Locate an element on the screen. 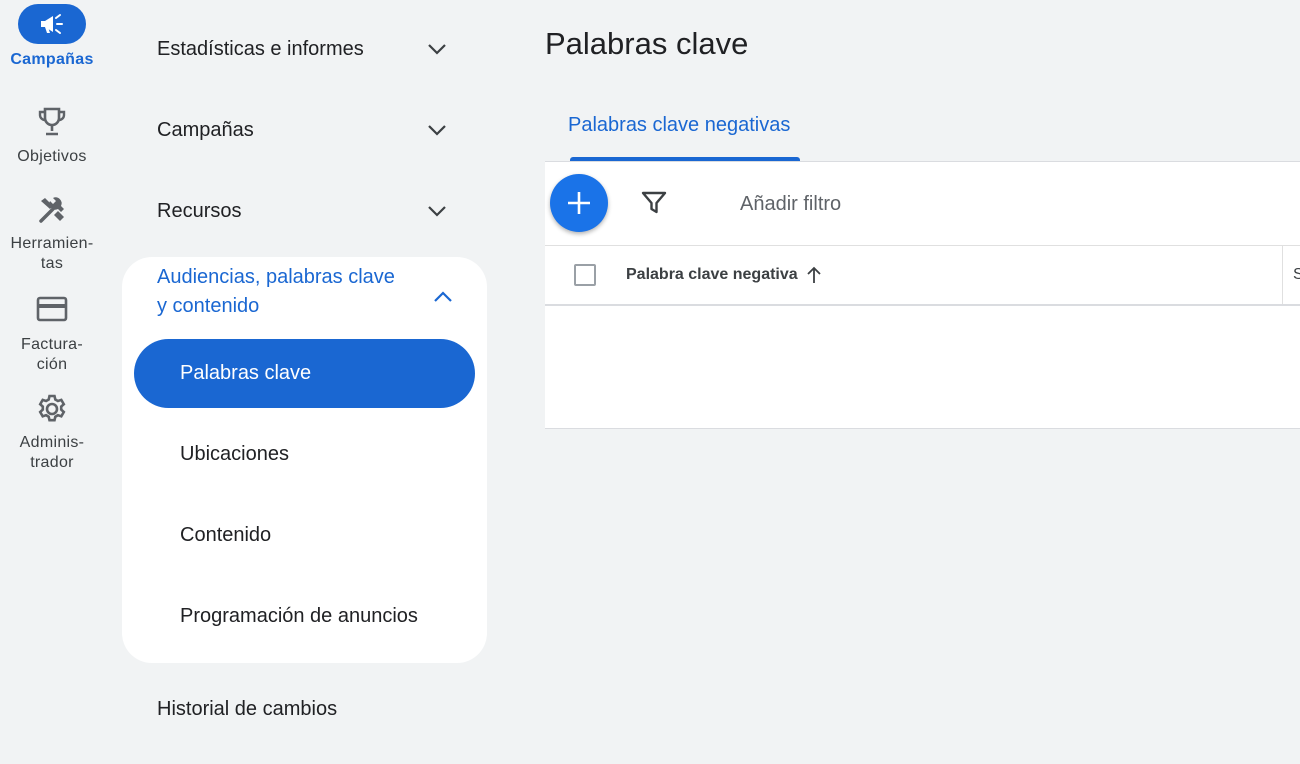  nav-section-audiences: Audiencias, palabras clave y contenido is located at coordinates (307, 292).